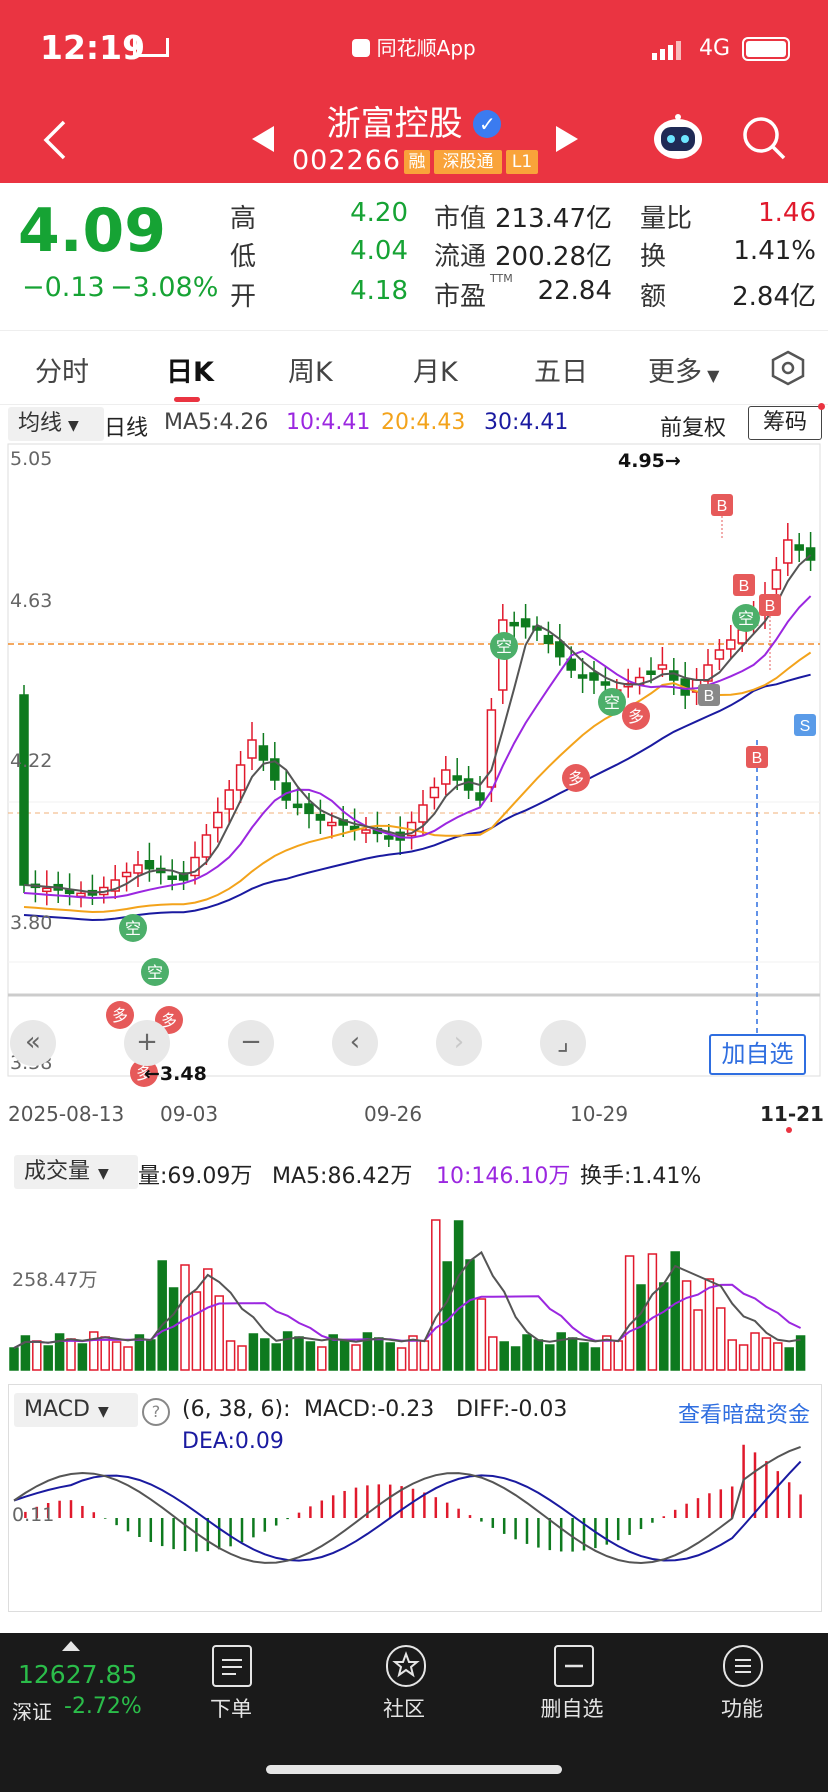 The height and width of the screenshot is (1792, 828). I want to click on volume-chart, so click(414, 1280).